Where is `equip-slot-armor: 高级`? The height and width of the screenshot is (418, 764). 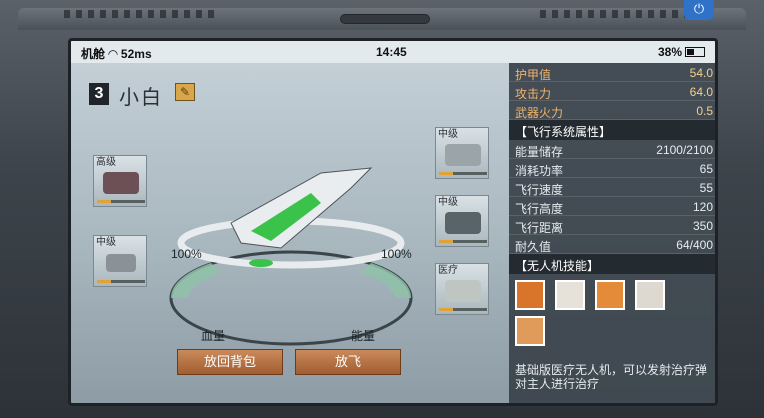
equip-slot-armor: 高级 is located at coordinates (120, 181).